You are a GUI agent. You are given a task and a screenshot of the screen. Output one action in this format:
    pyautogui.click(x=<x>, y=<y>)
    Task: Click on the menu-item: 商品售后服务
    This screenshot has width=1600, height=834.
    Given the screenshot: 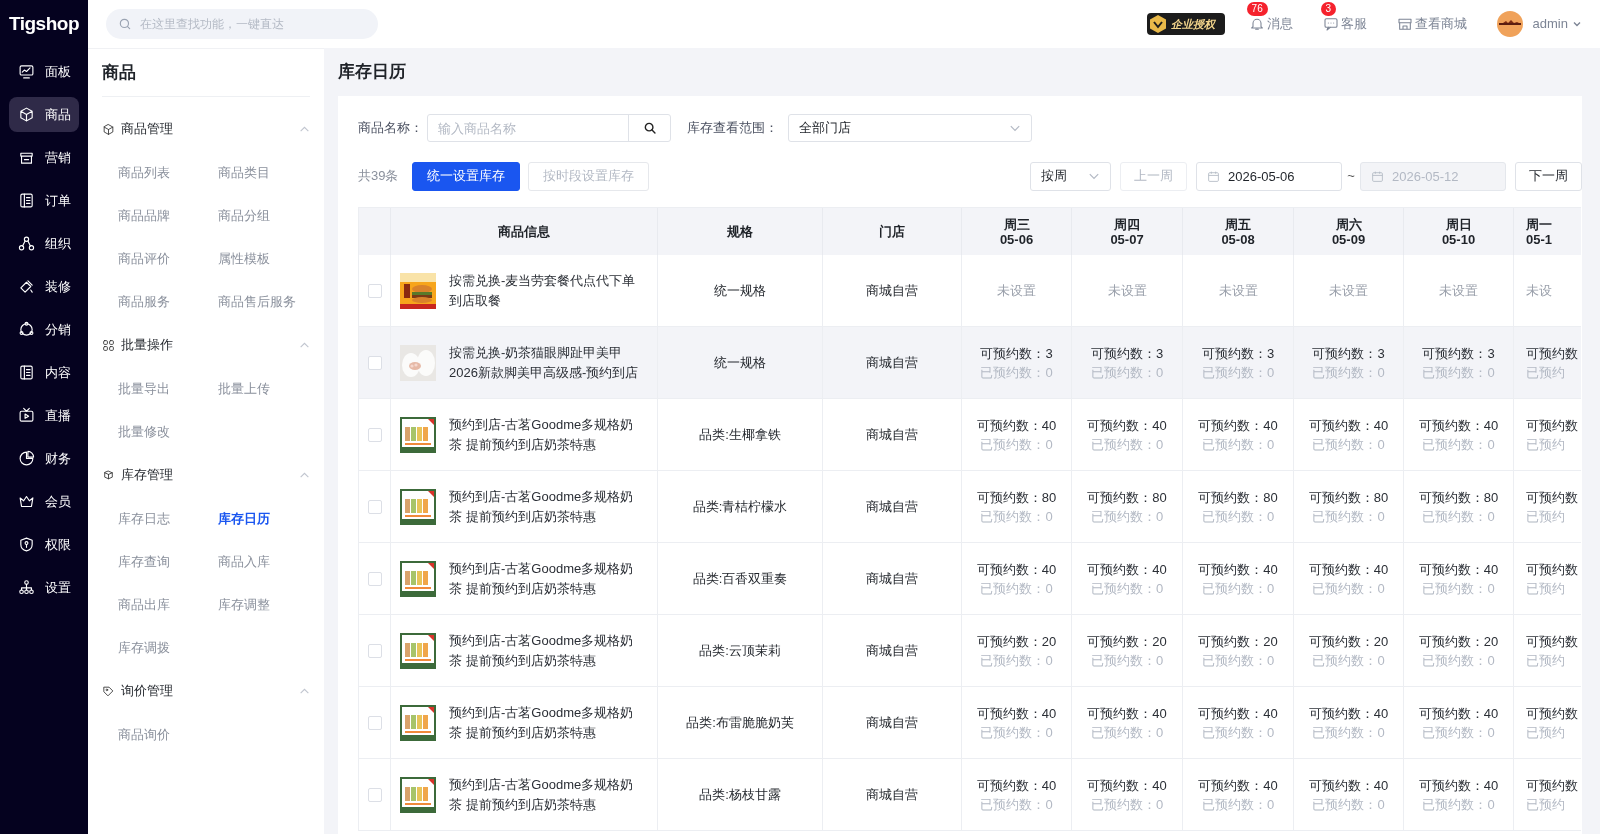 What is the action you would take?
    pyautogui.click(x=268, y=301)
    